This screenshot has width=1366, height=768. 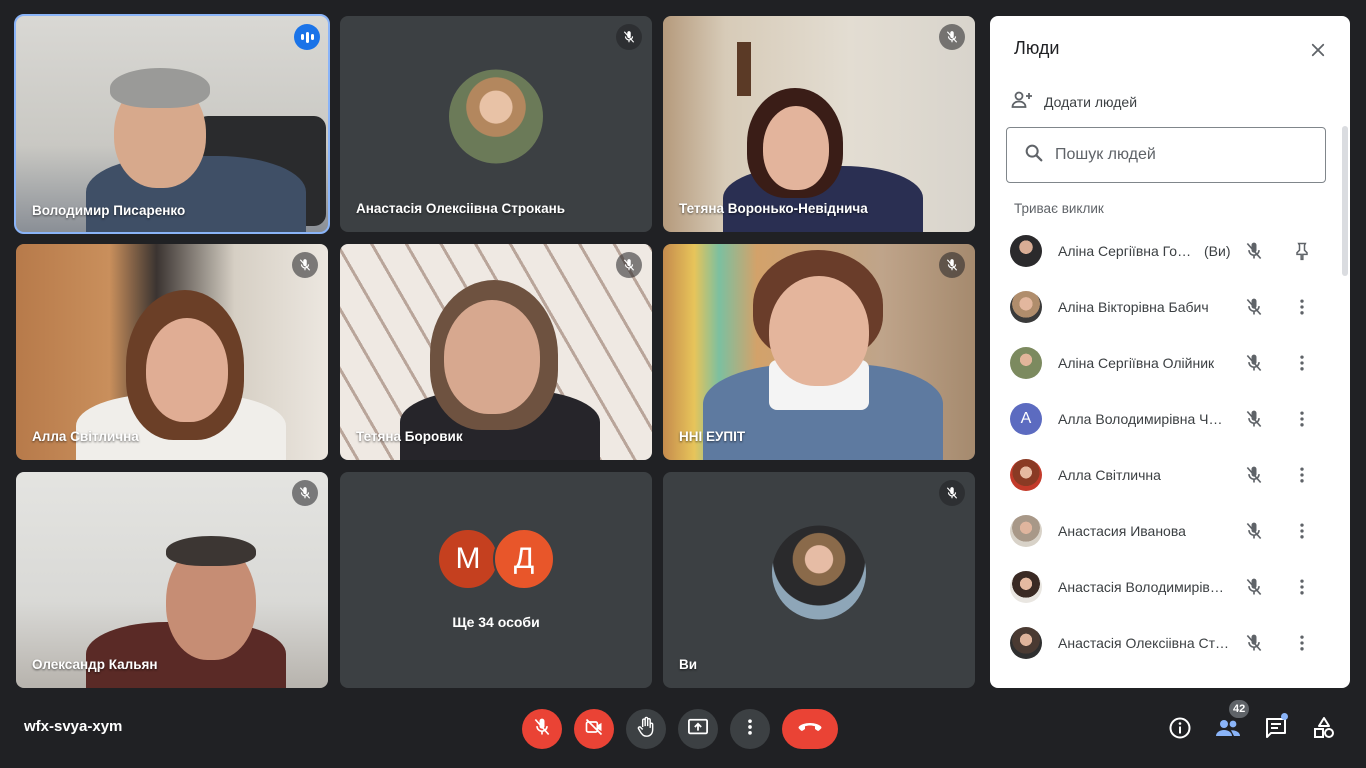 I want to click on participant-name: Володимир Писаренко, so click(x=109, y=210).